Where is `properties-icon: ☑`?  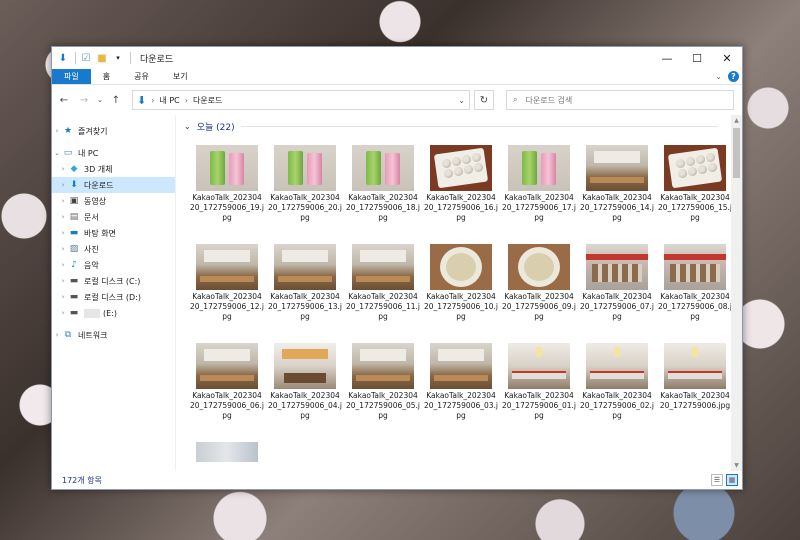
properties-icon: ☑ is located at coordinates (86, 58).